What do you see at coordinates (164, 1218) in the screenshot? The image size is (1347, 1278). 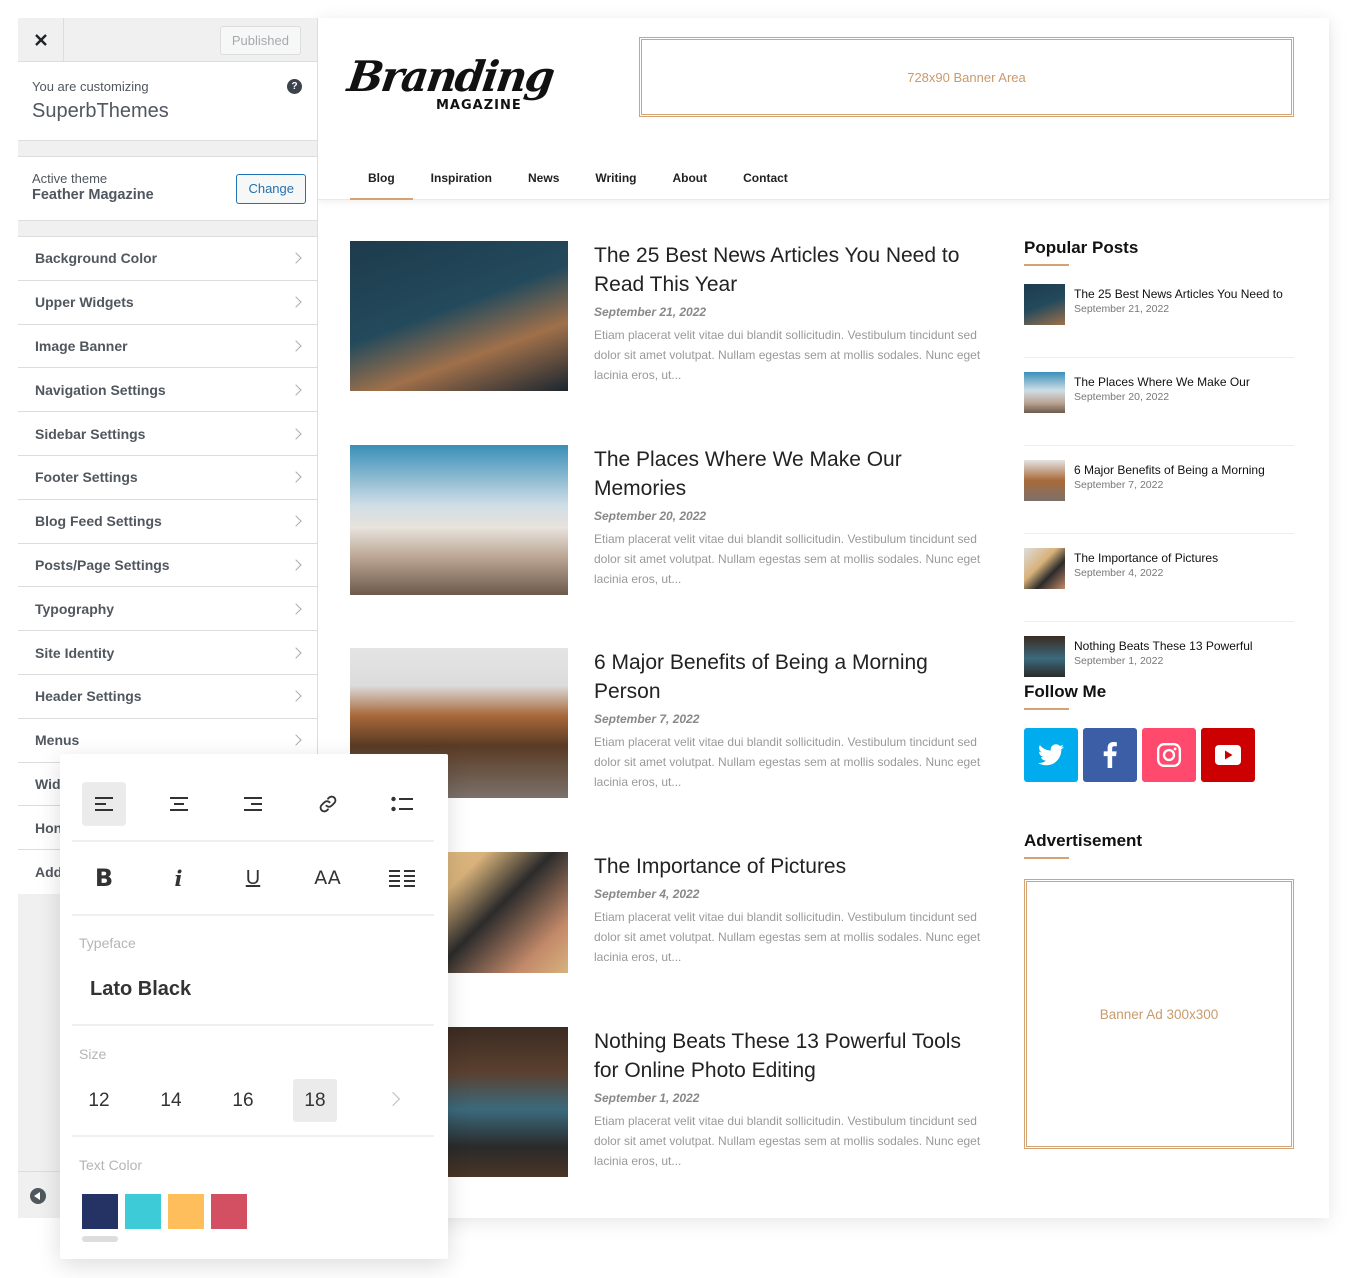 I see `color-swatches` at bounding box center [164, 1218].